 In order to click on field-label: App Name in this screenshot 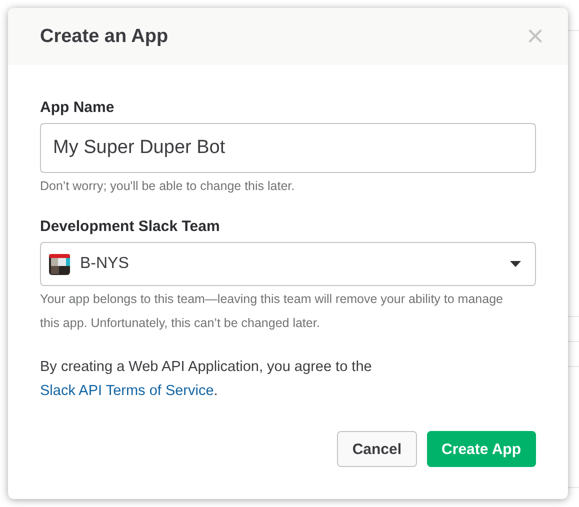, I will do `click(77, 107)`.